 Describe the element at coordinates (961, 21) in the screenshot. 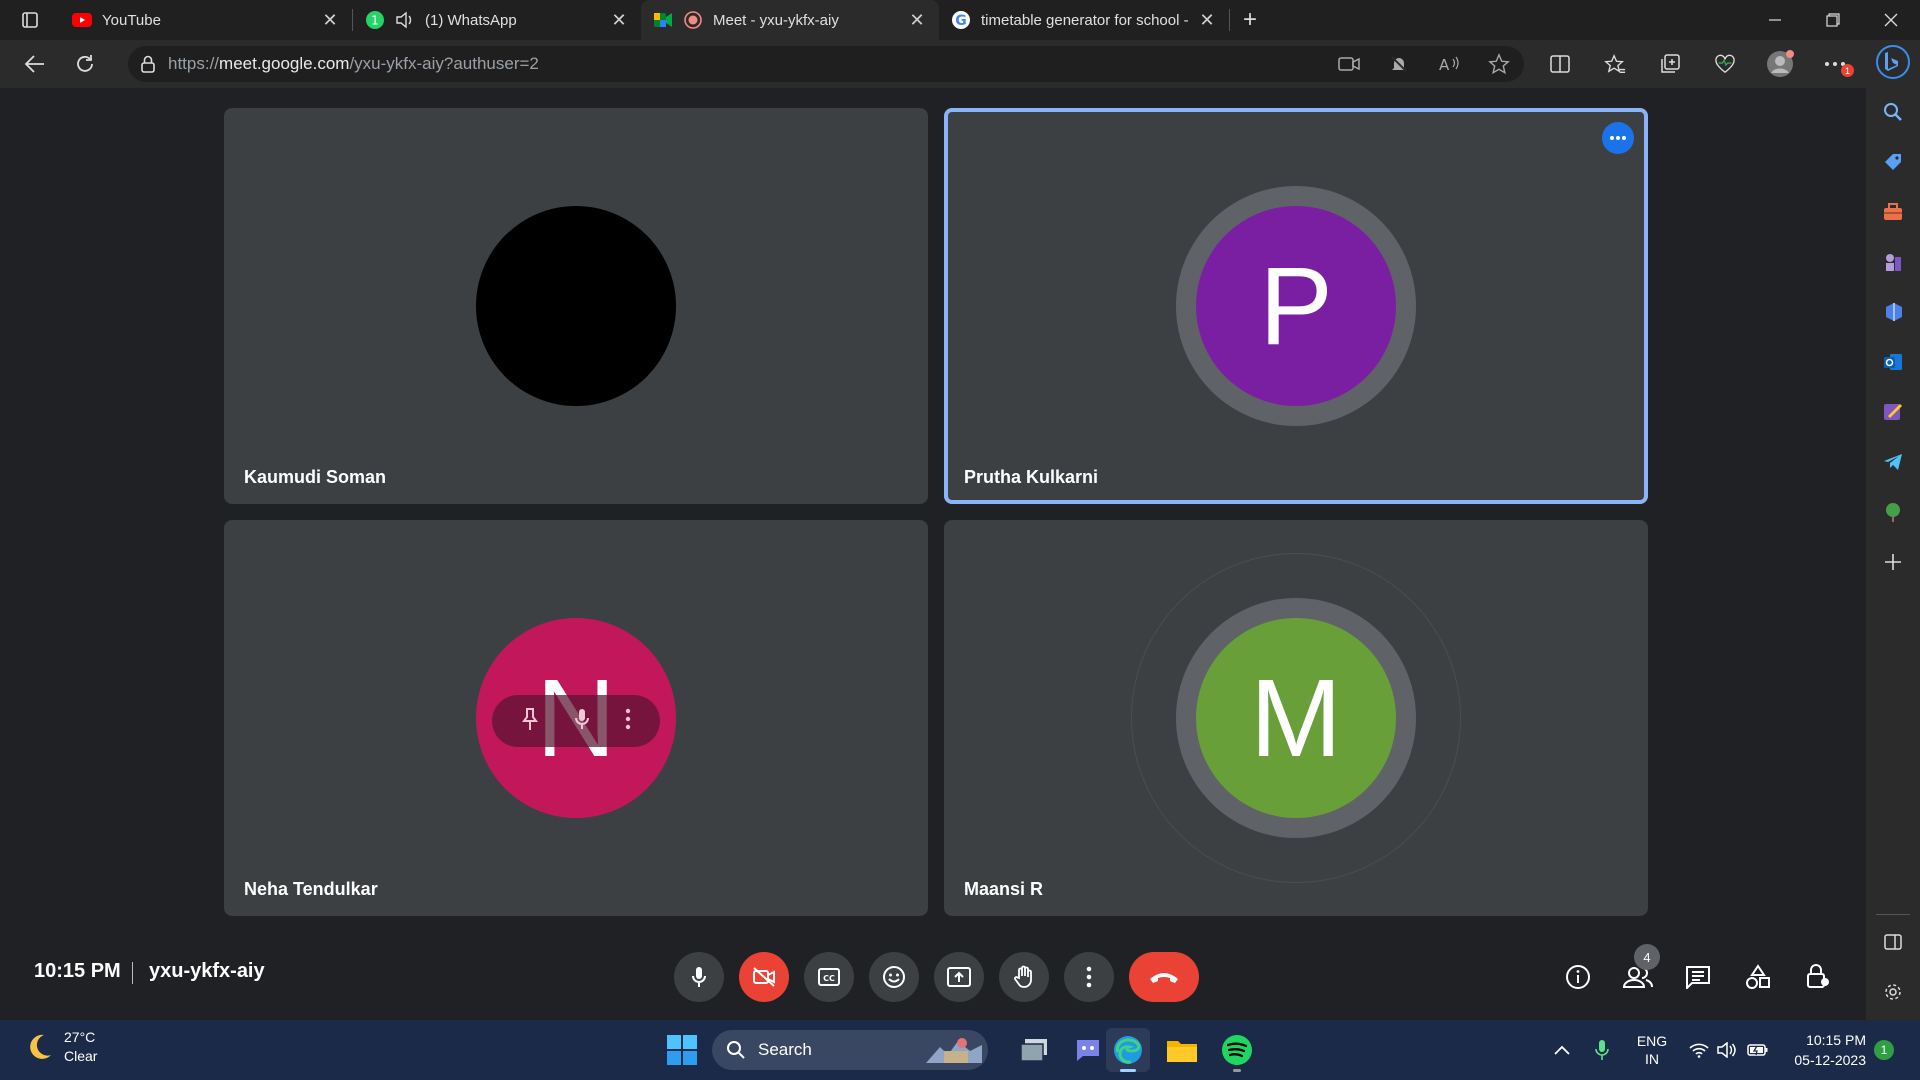

I see `svg-text: G` at that location.